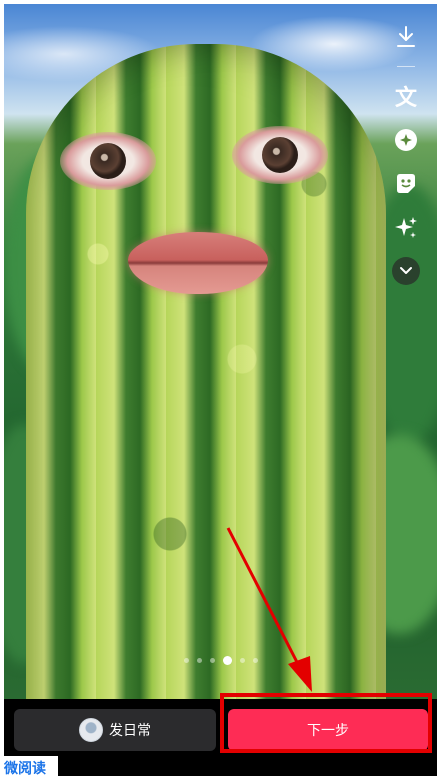  Describe the element at coordinates (25, 769) in the screenshot. I see `watermark-text: 微阅读` at that location.